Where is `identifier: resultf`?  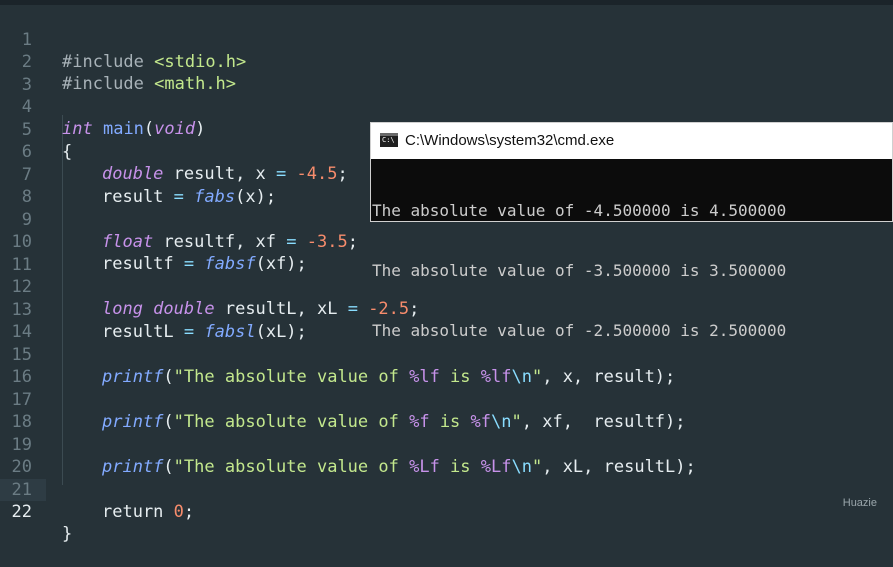
identifier: resultf is located at coordinates (138, 264).